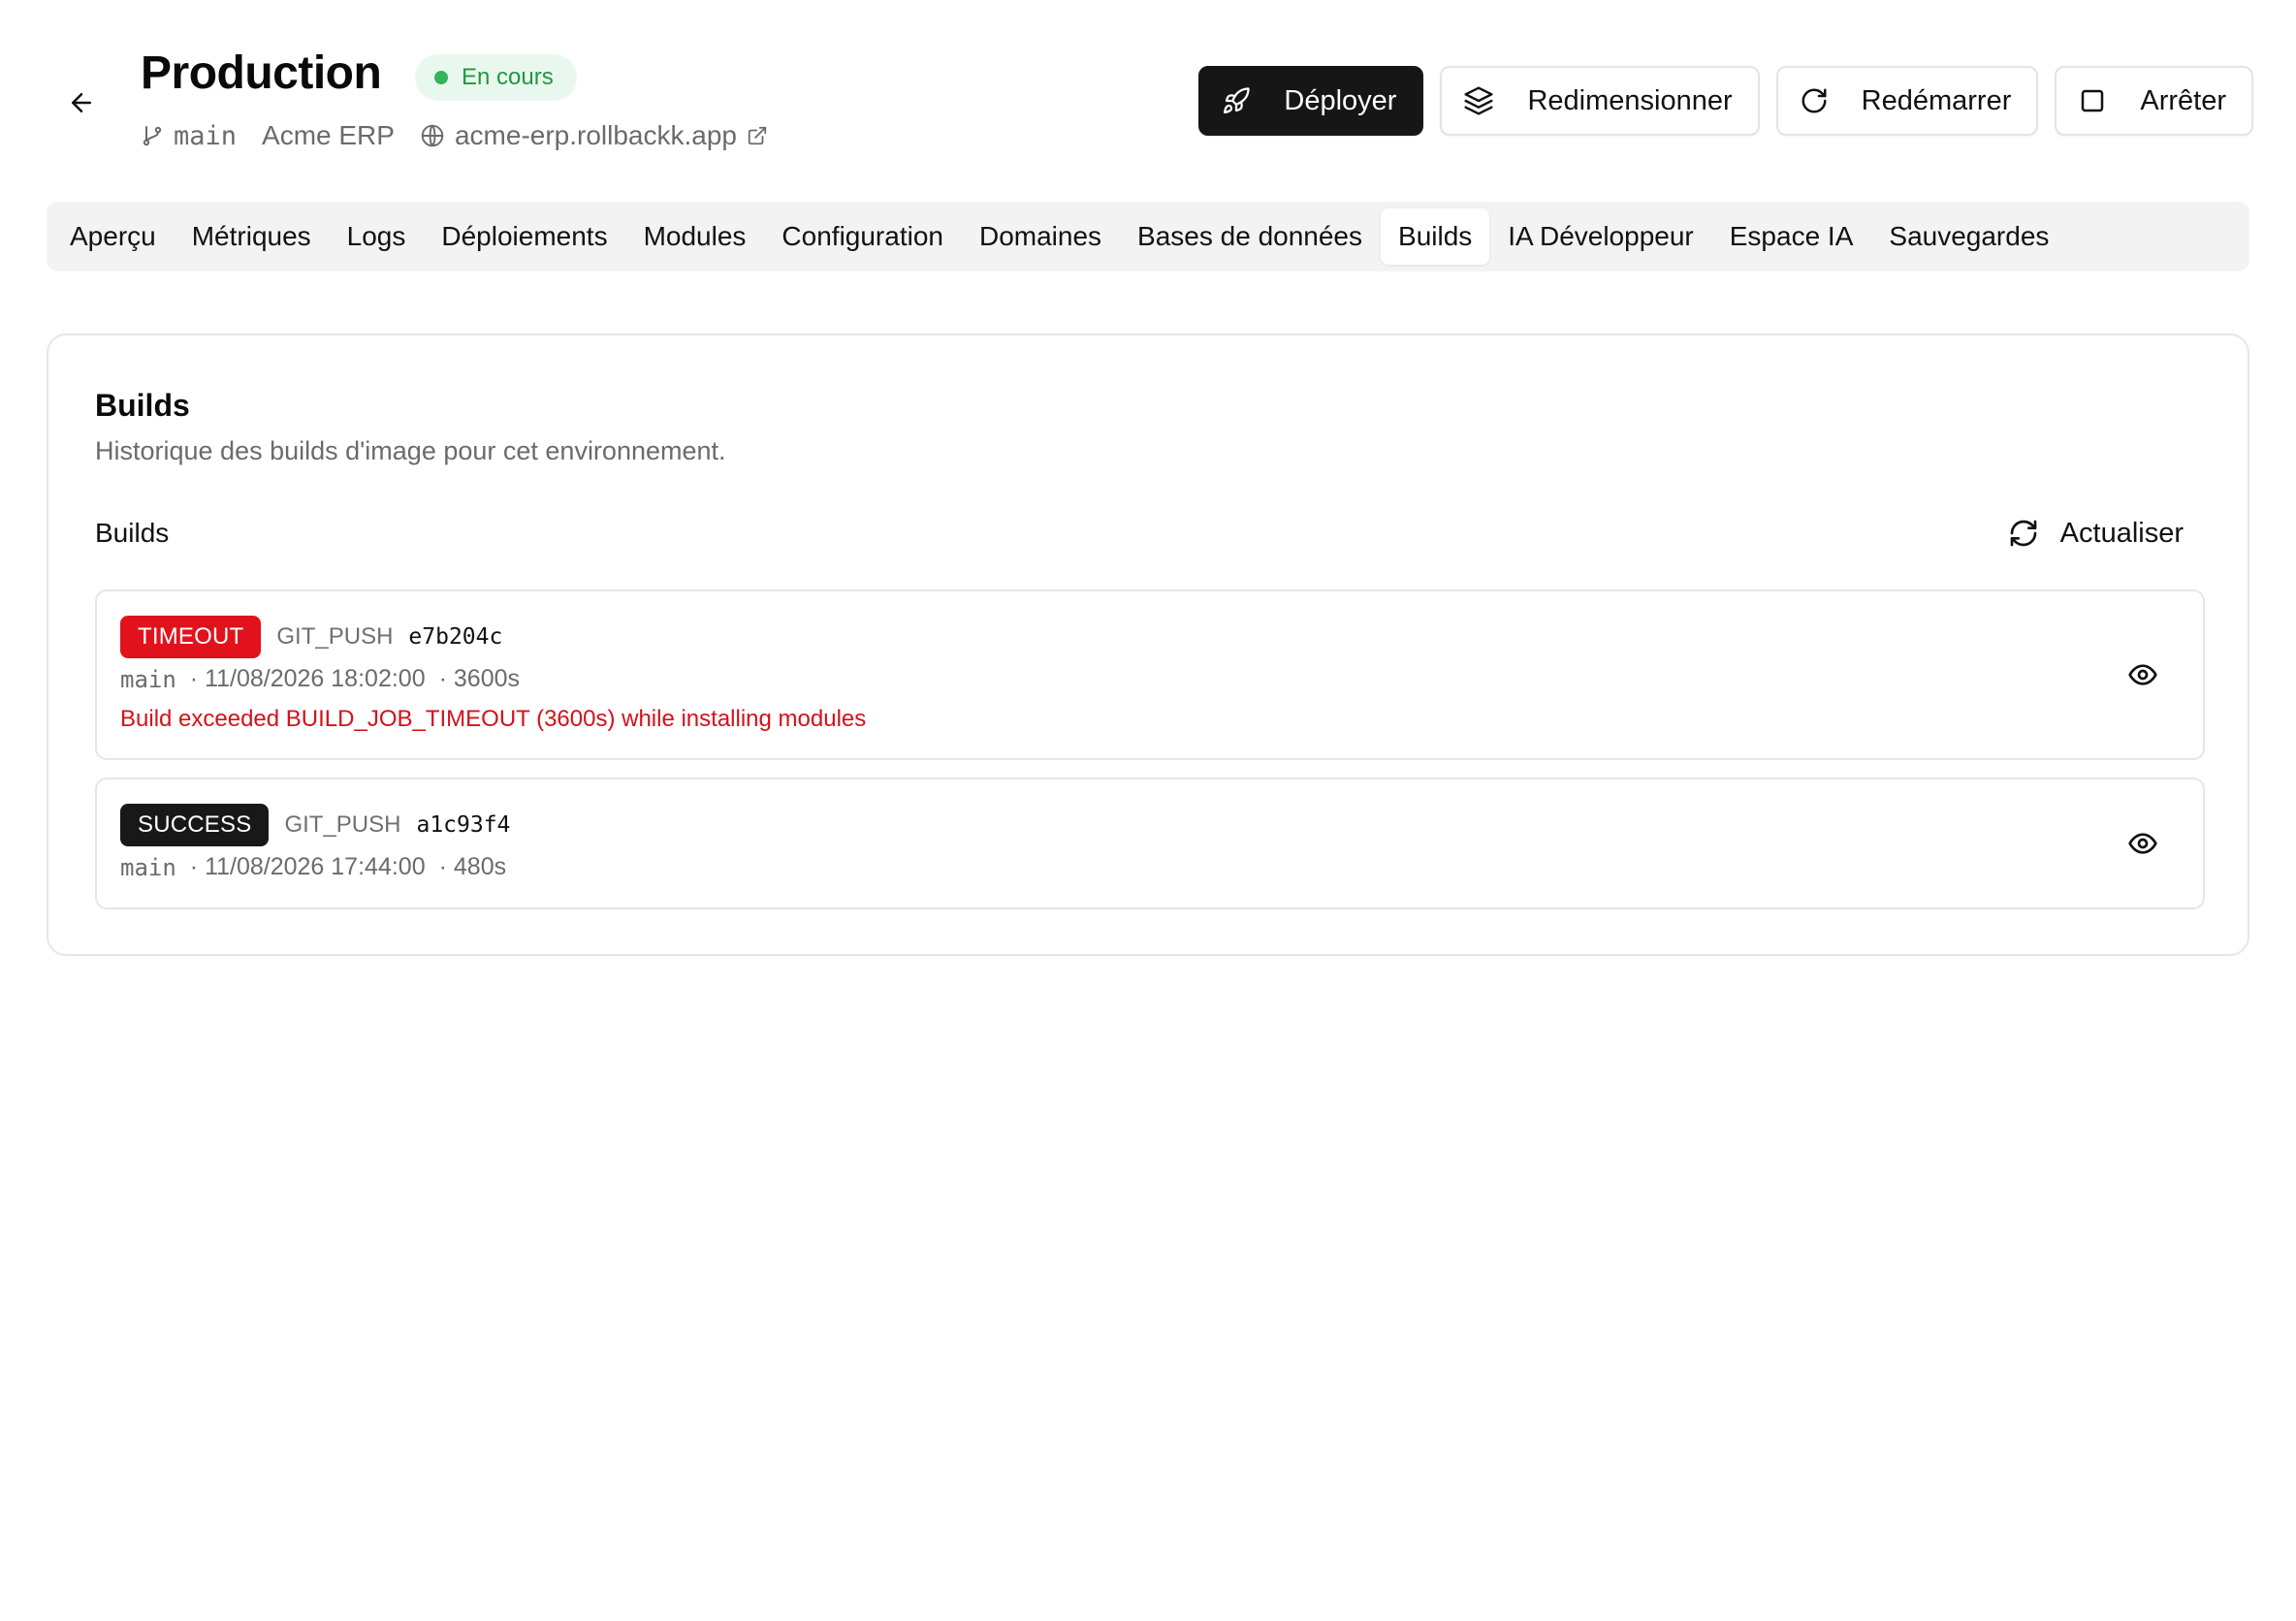 The width and height of the screenshot is (2296, 1621). I want to click on card-title: Builds, so click(142, 405).